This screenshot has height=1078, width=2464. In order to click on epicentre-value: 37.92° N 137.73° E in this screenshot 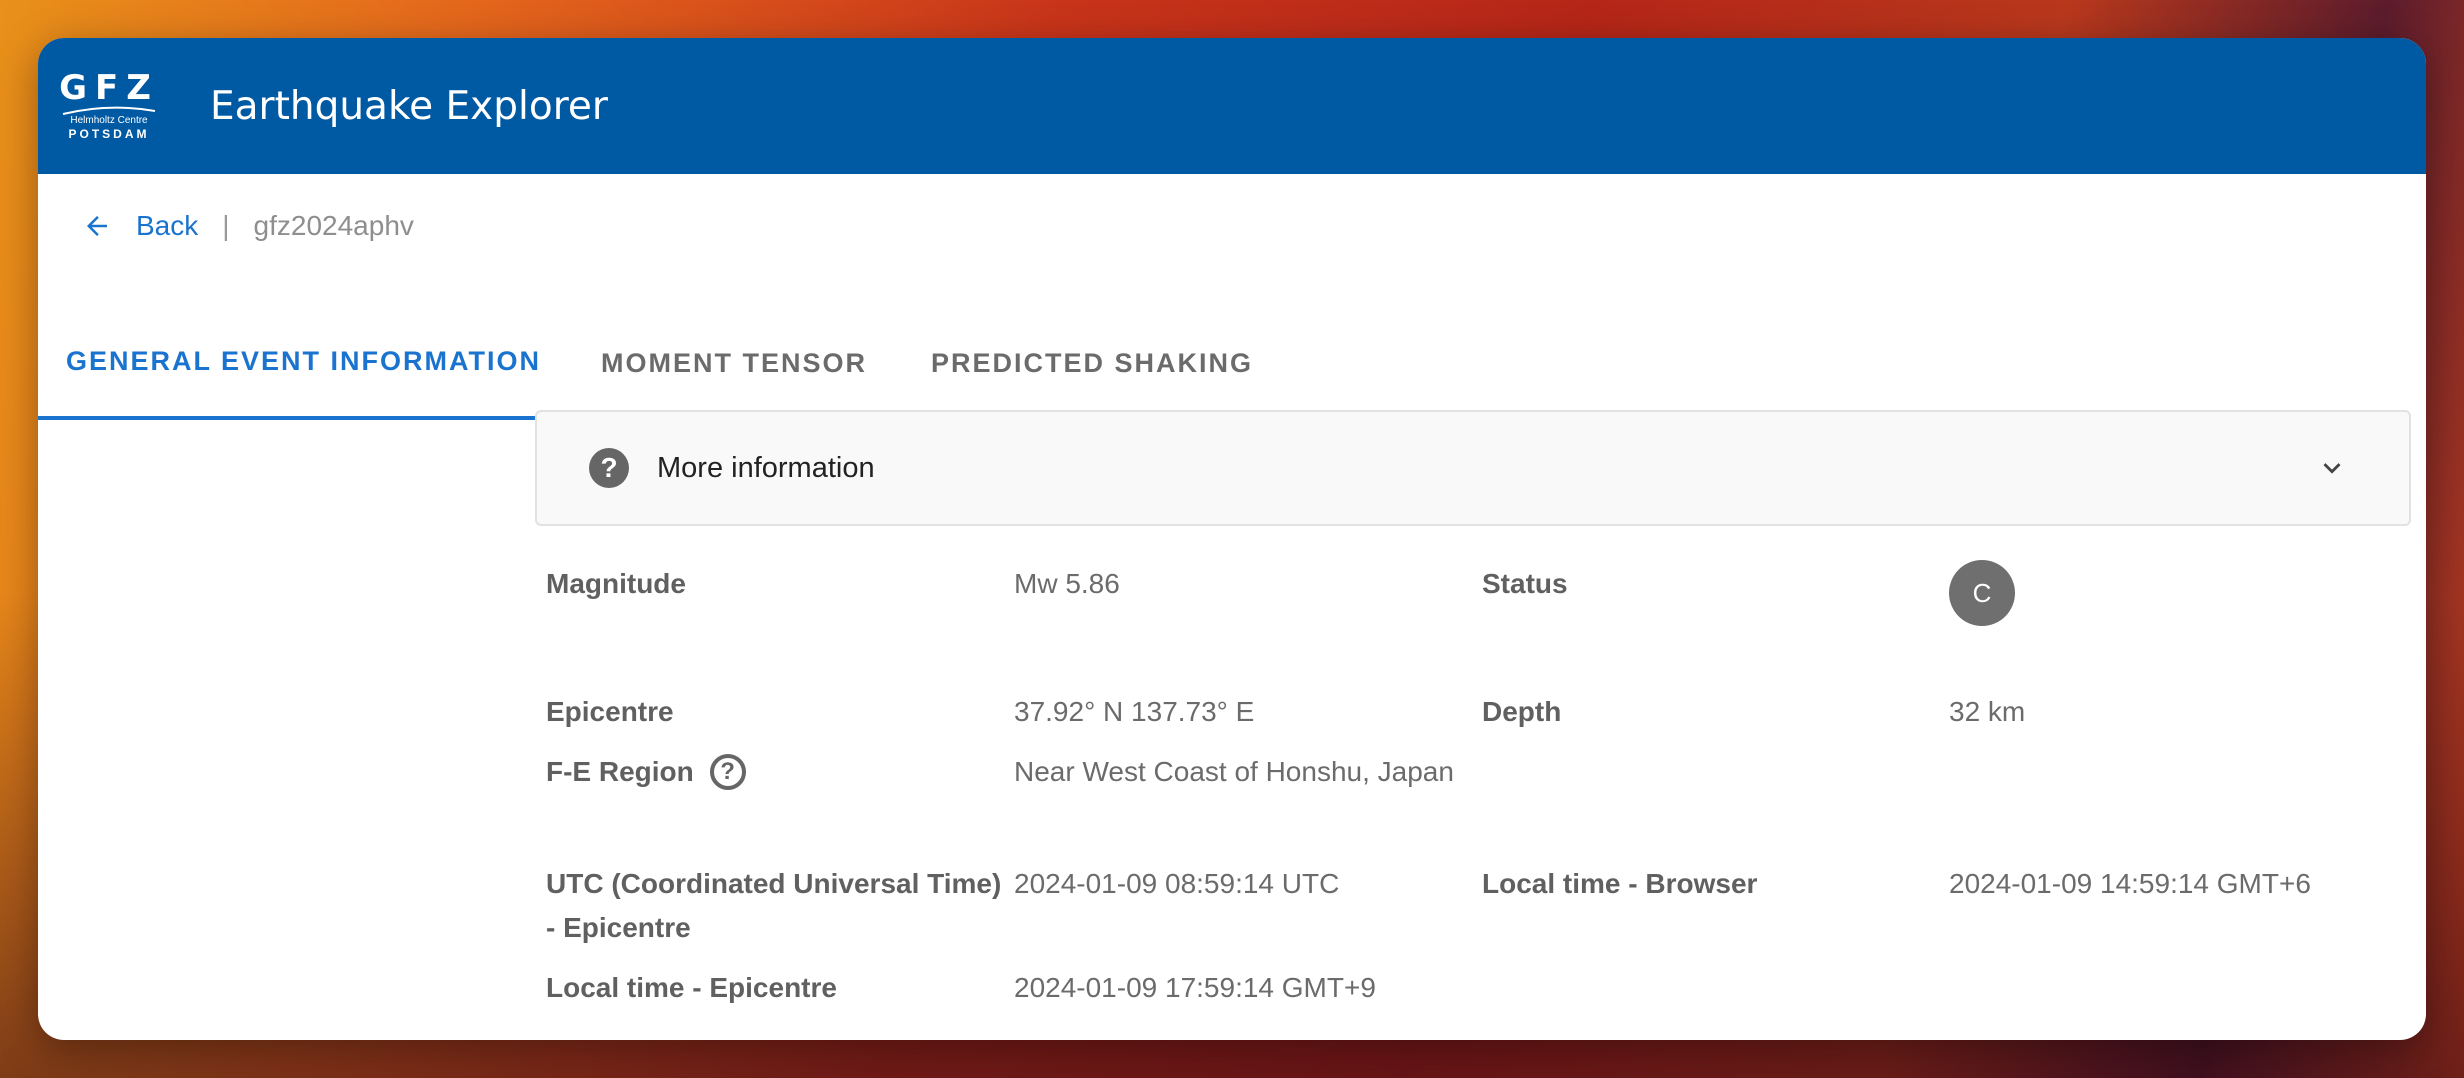, I will do `click(1134, 711)`.